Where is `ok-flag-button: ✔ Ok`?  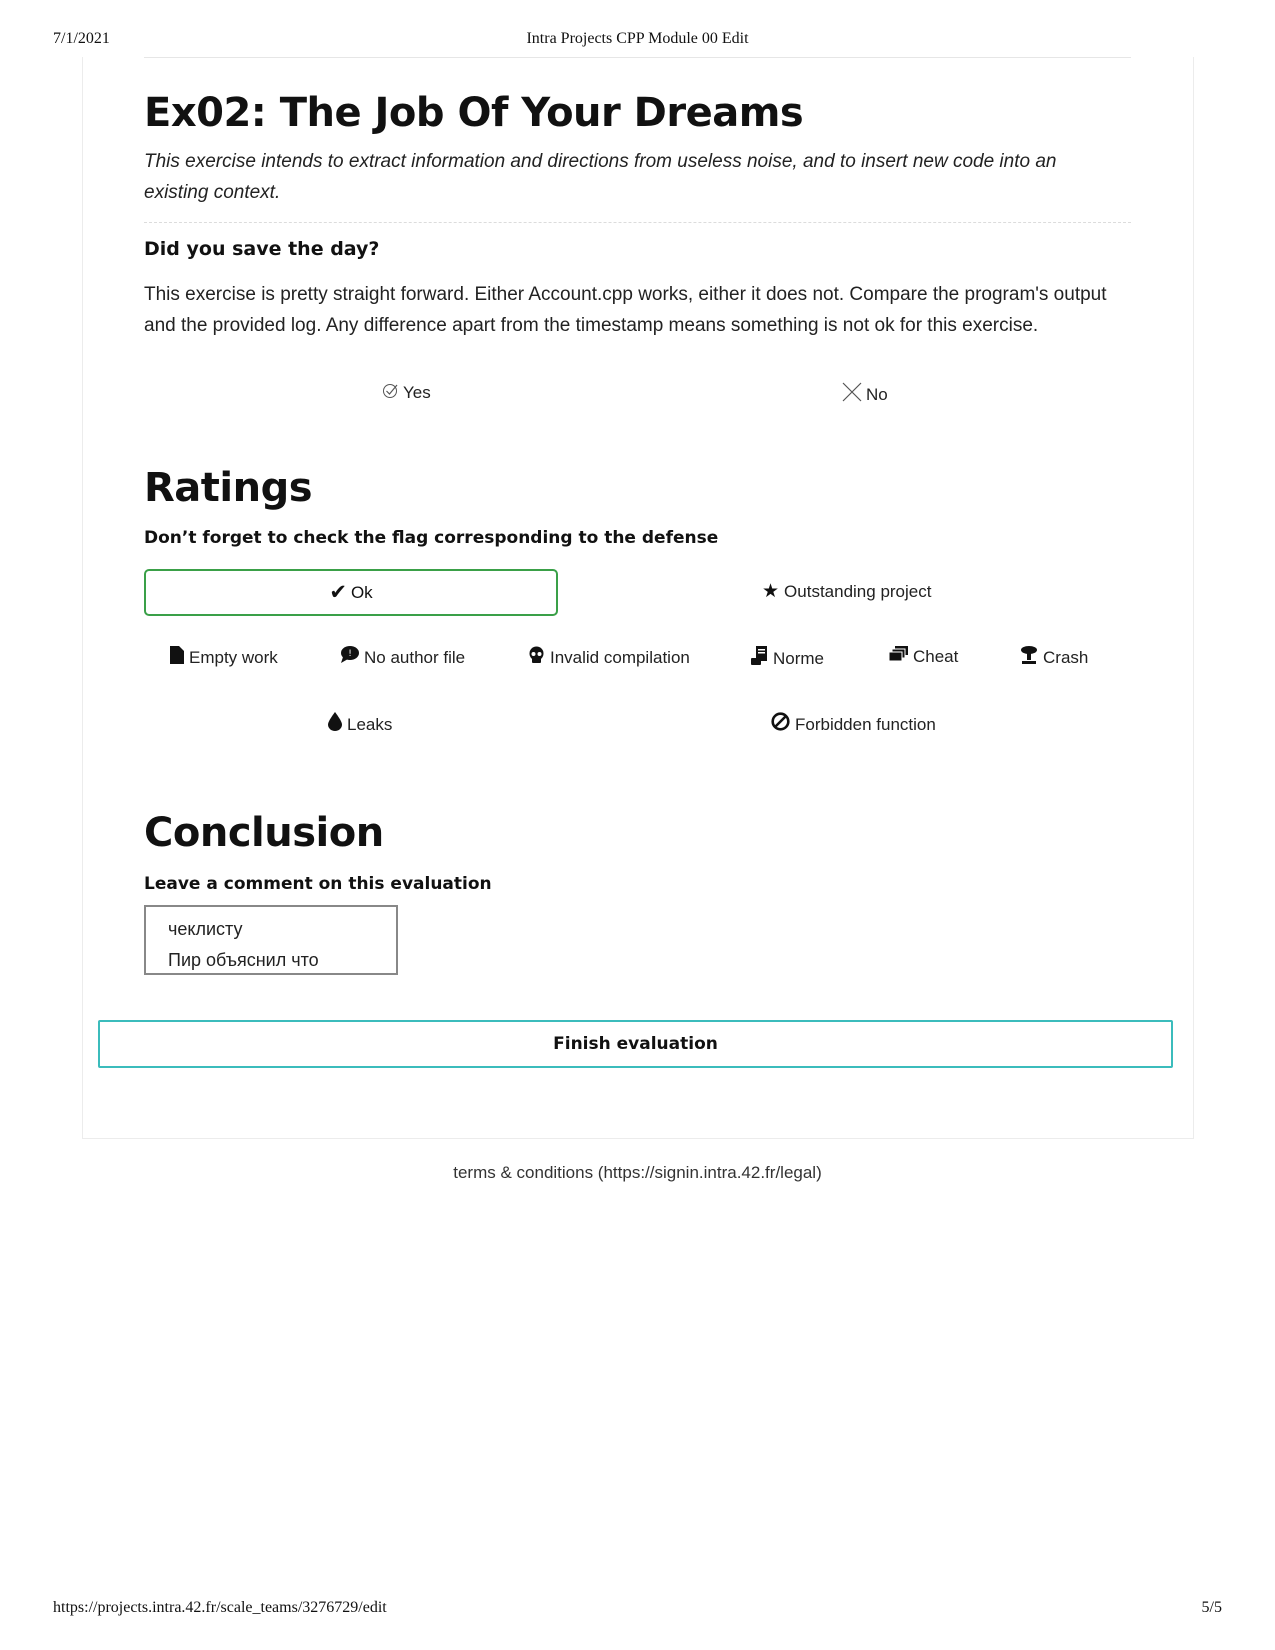
ok-flag-button: ✔ Ok is located at coordinates (351, 592).